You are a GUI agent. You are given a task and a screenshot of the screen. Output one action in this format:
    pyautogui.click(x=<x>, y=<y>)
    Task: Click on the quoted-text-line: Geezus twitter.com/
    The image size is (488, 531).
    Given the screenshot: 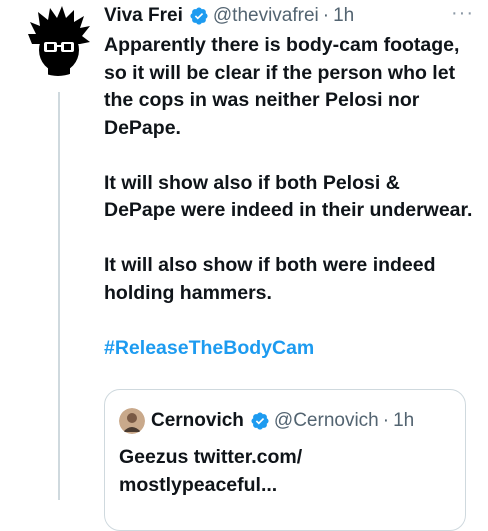 What is the action you would take?
    pyautogui.click(x=211, y=457)
    